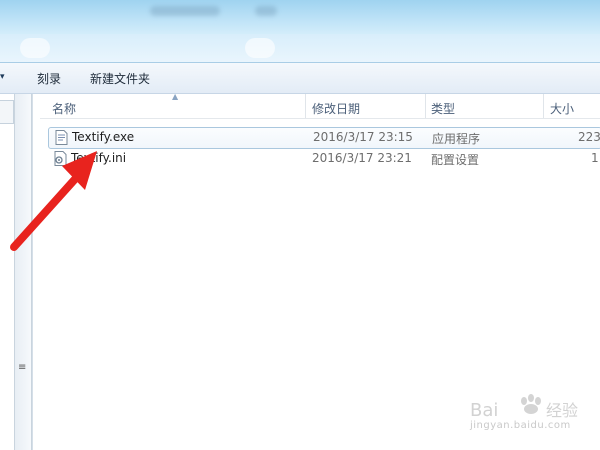 This screenshot has width=600, height=450. I want to click on file-row-textify-ini: Textify.ini 2016/3/17 23:21 配置设置 1, so click(324, 159).